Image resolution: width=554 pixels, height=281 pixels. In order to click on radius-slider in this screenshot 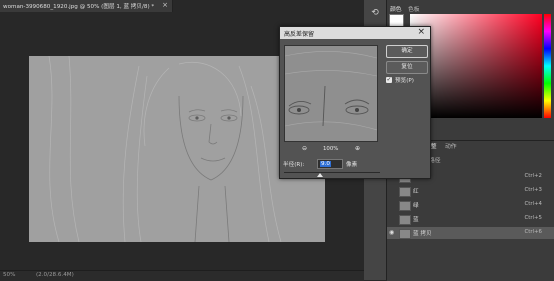, I will do `click(332, 174)`.